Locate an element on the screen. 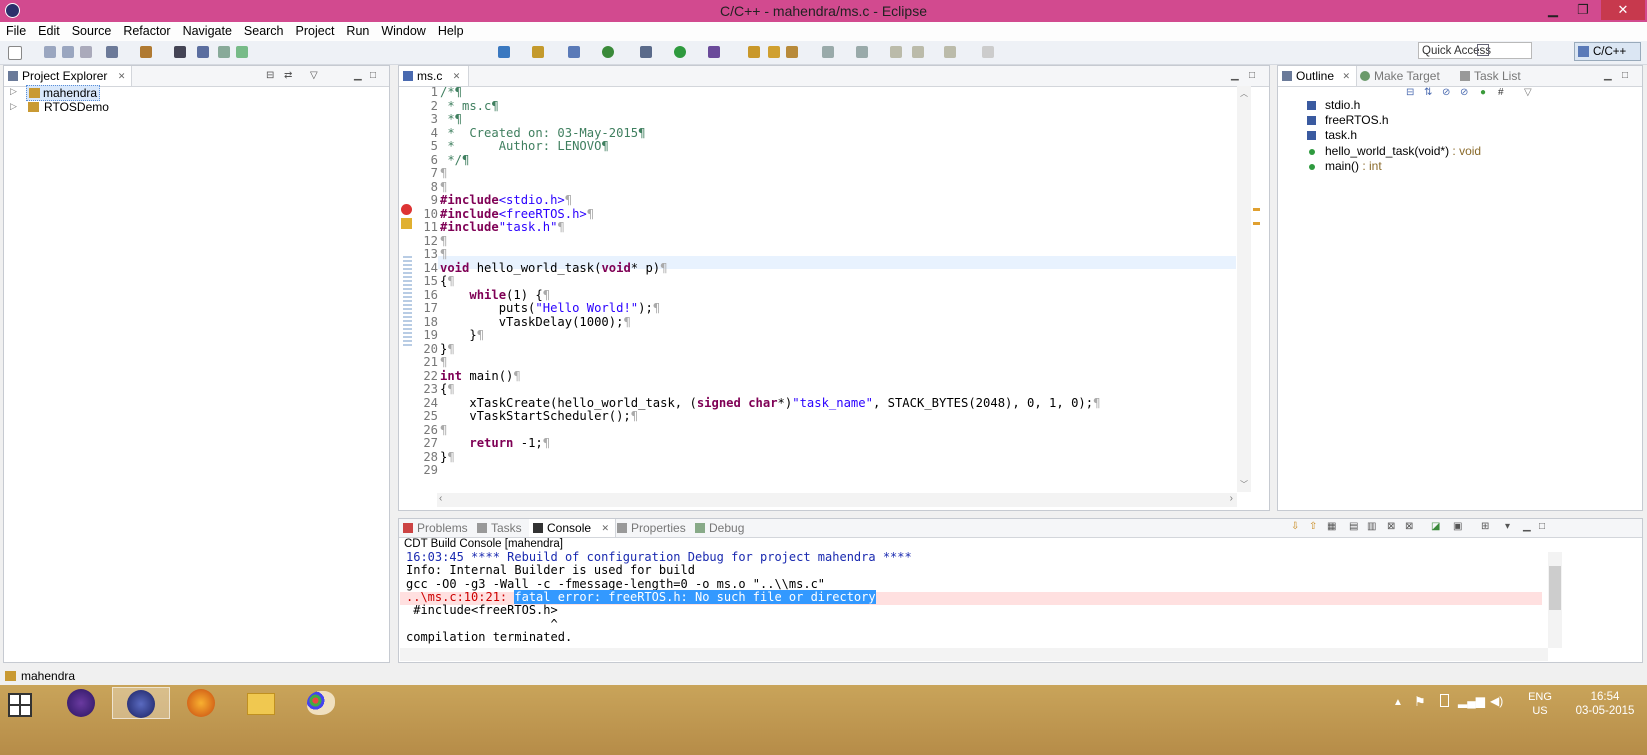 This screenshot has height=755, width=1647. last-edit-icon is located at coordinates (896, 52).